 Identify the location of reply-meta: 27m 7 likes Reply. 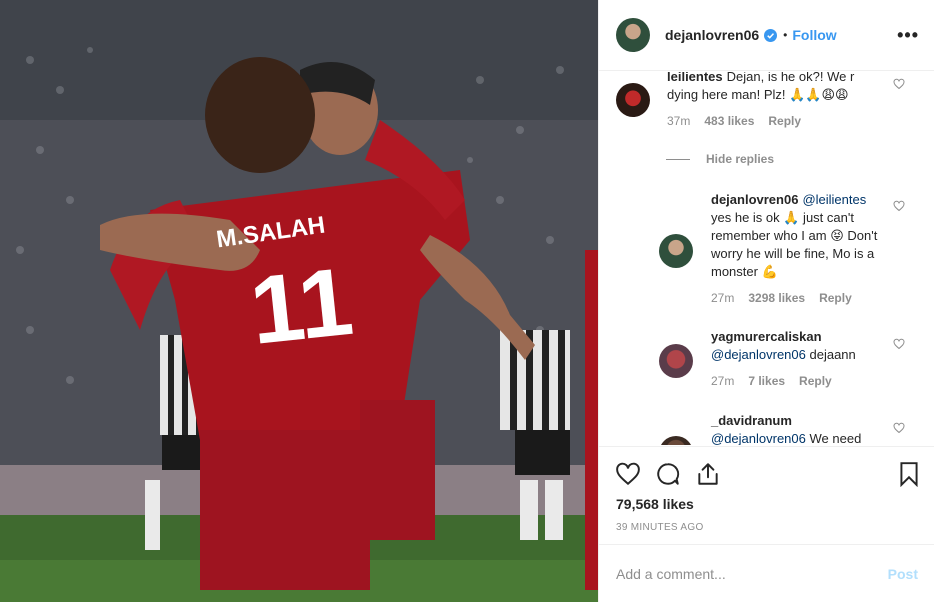
(801, 381).